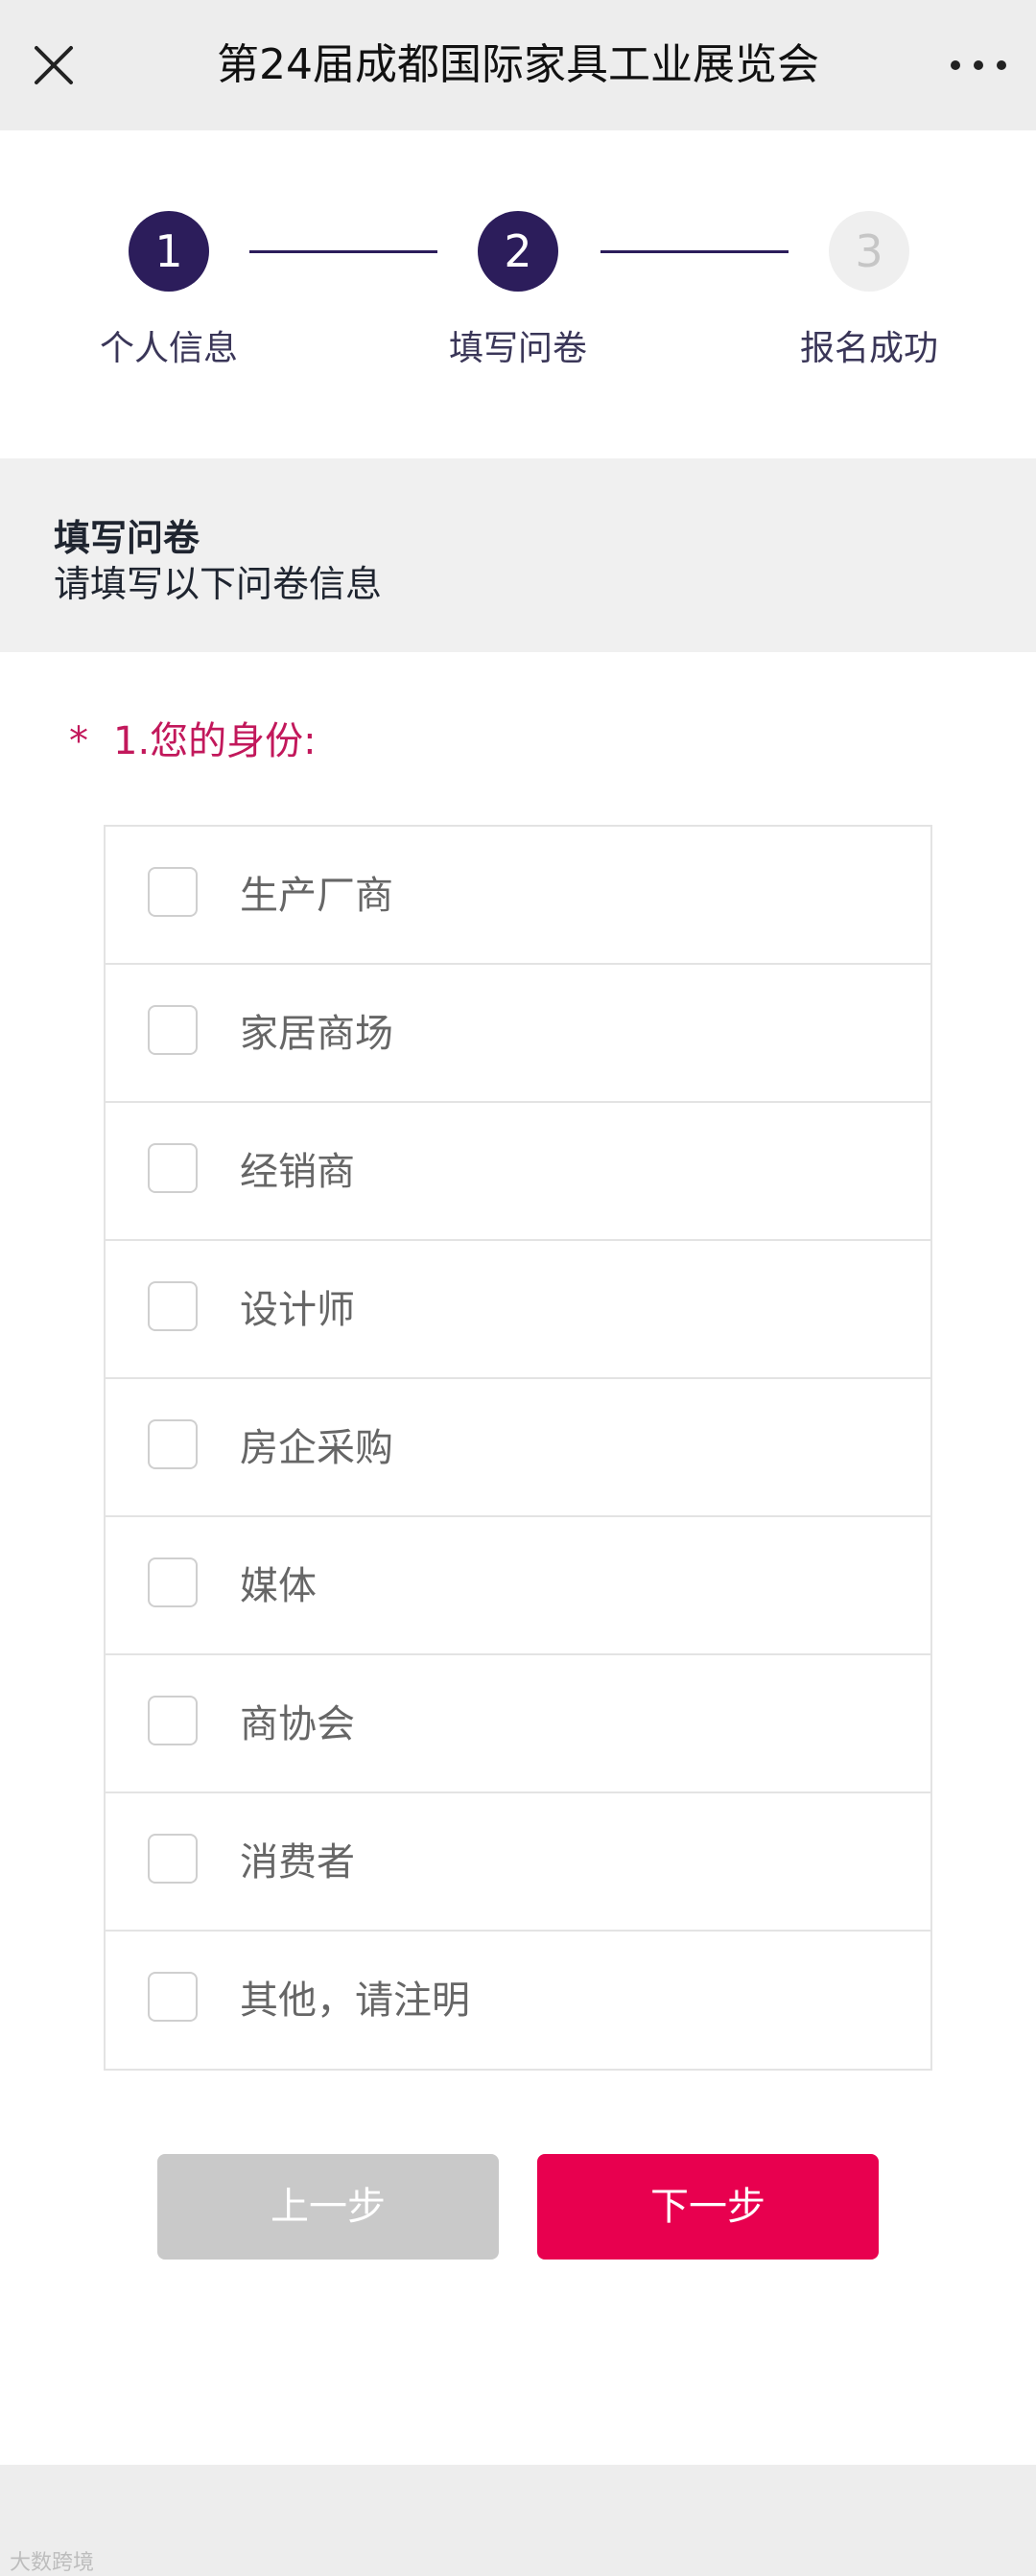  Describe the element at coordinates (708, 2207) in the screenshot. I see `next-step-button: 下一步` at that location.